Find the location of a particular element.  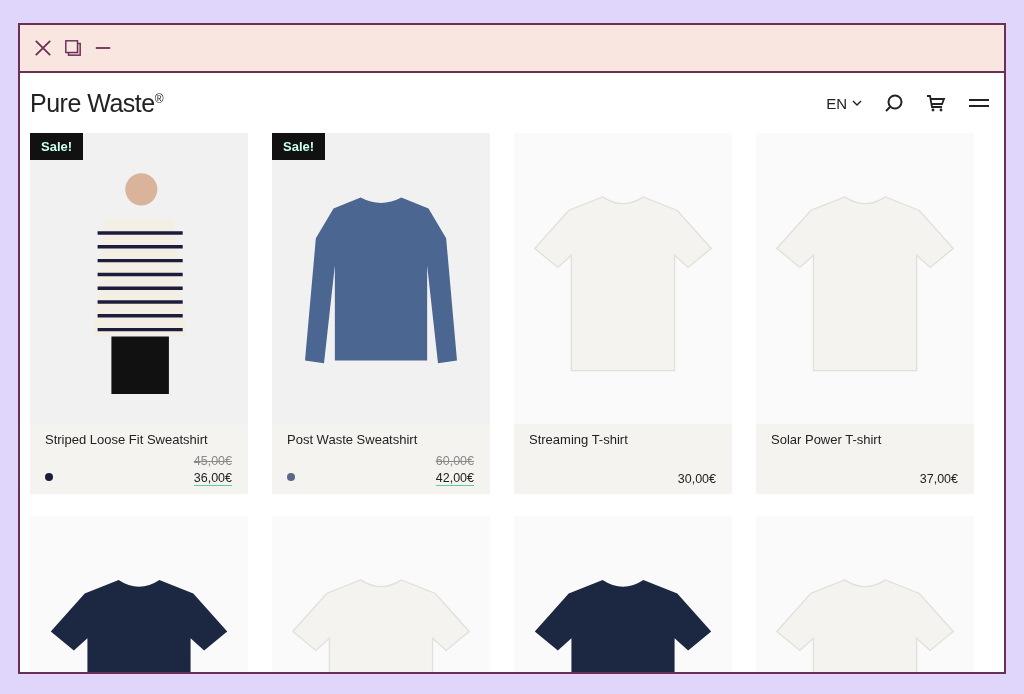

product-name: Solar Power T-shirt is located at coordinates (864, 439).